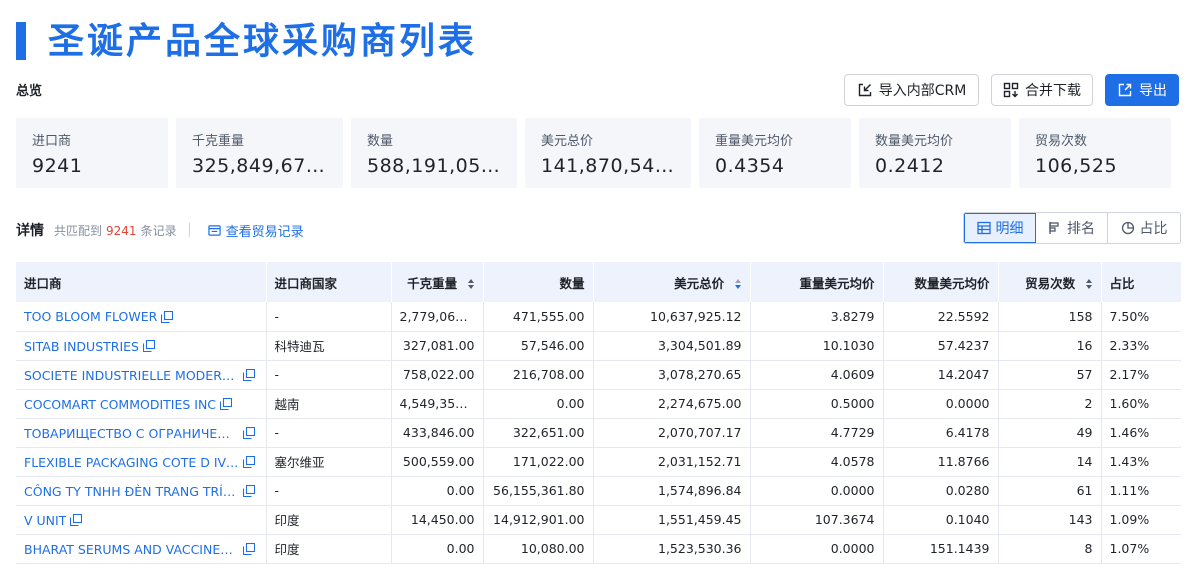  Describe the element at coordinates (470, 284) in the screenshot. I see `sort-icon` at that location.